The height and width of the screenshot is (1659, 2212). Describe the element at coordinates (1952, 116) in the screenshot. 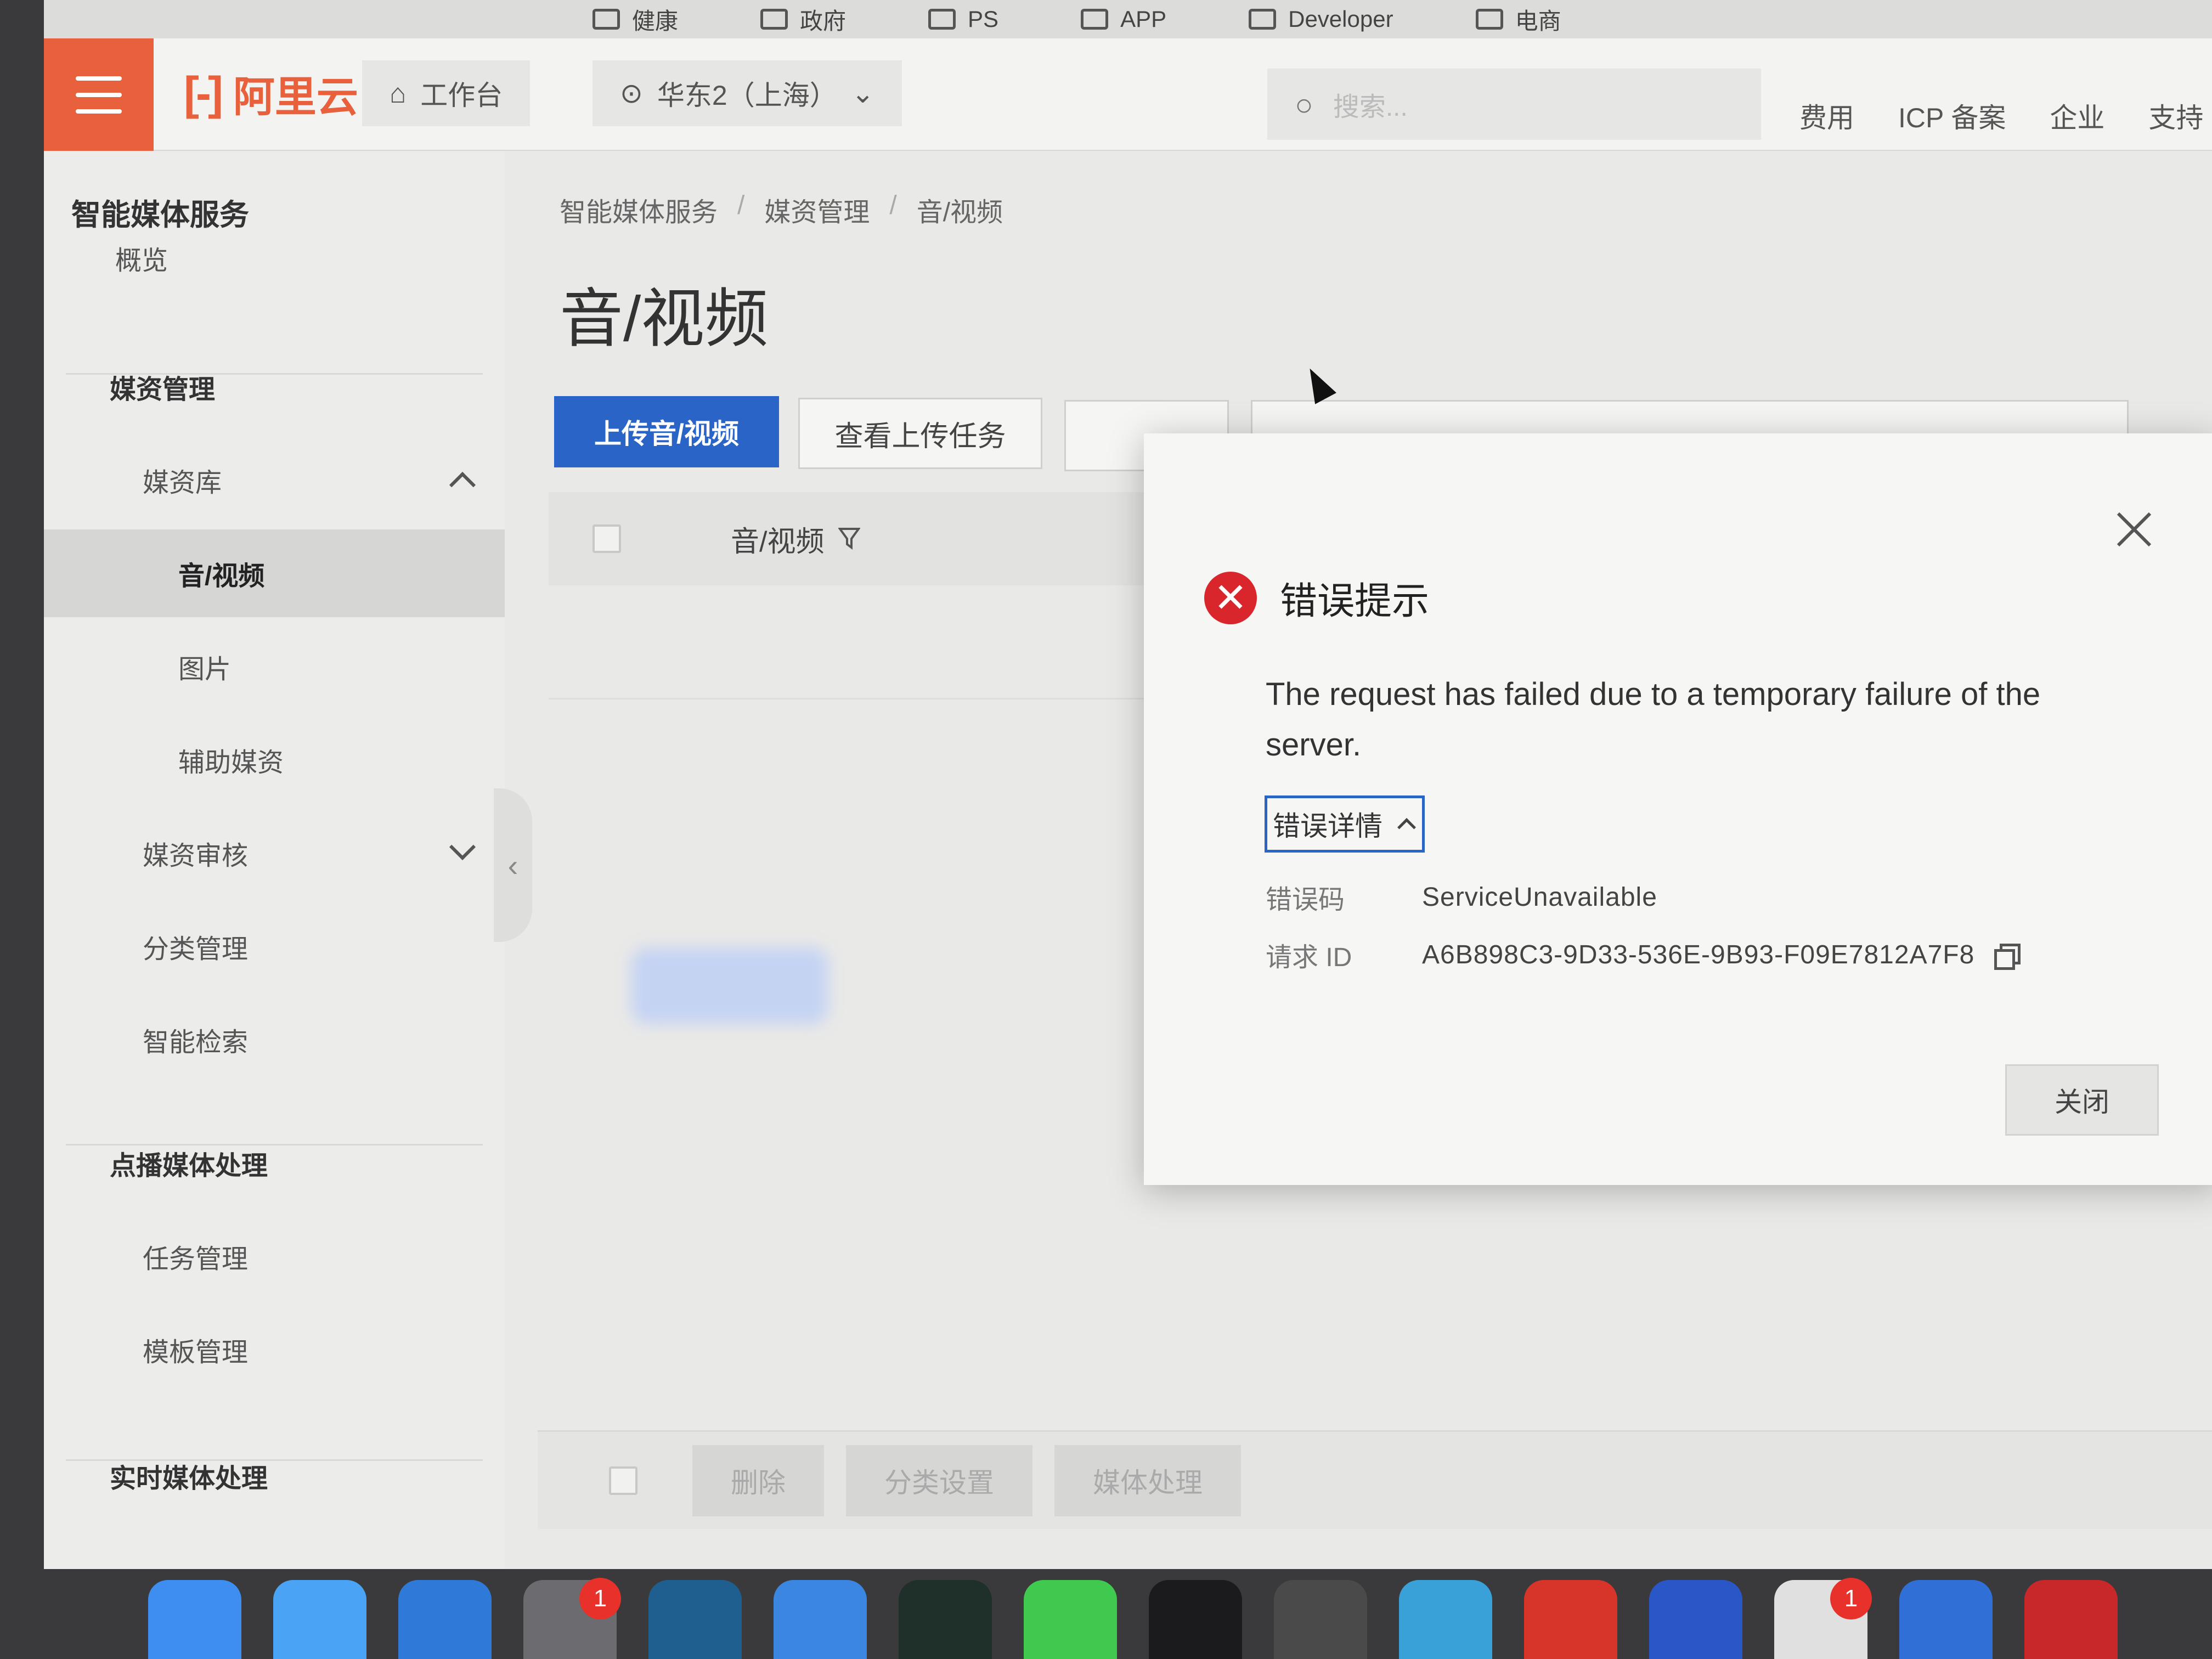

I see `nav-link: ICP 备案` at that location.